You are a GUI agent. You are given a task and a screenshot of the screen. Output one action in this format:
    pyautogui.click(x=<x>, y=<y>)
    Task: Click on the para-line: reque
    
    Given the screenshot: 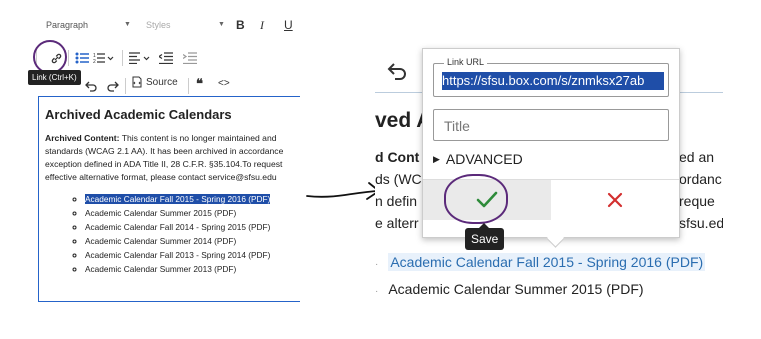 What is the action you would take?
    pyautogui.click(x=697, y=201)
    